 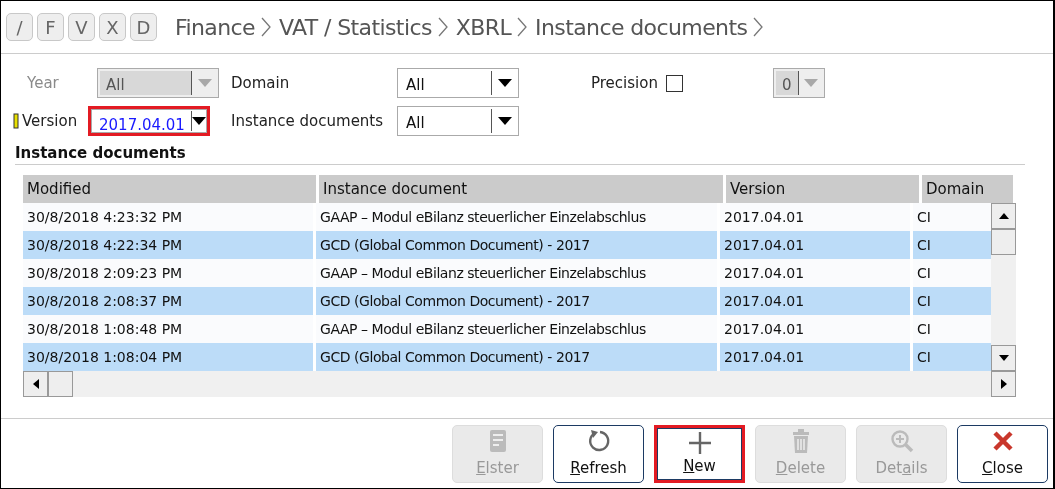 What do you see at coordinates (143, 27) in the screenshot?
I see `shortcut-key: D` at bounding box center [143, 27].